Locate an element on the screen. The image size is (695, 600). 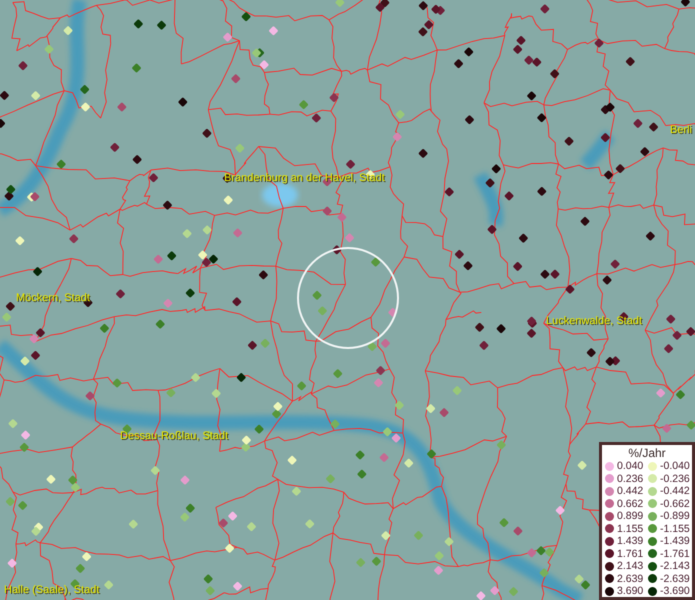
legend-value: -0.236 is located at coordinates (675, 478).